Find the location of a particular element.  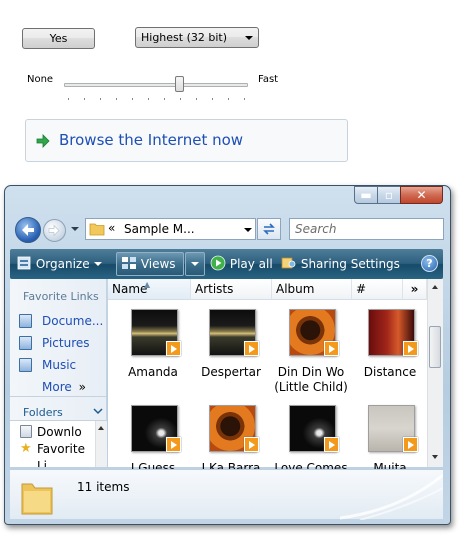

command-link-label: Browse the Internet now is located at coordinates (151, 140).